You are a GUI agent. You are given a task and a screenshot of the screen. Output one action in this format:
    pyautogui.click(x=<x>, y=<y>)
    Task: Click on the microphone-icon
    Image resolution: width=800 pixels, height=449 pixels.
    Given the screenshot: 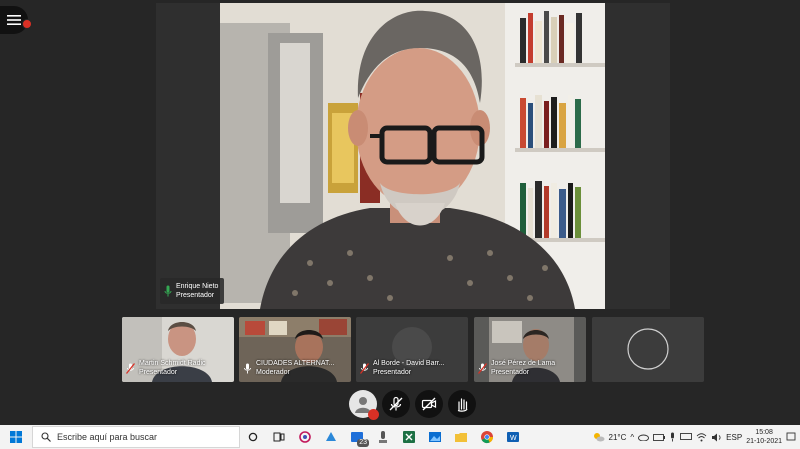 What is the action you would take?
    pyautogui.click(x=672, y=437)
    